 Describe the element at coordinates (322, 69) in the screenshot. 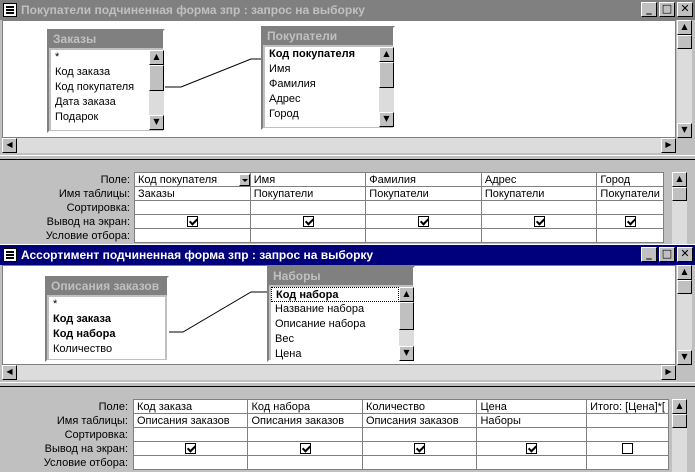

I see `field-item: Имя` at that location.